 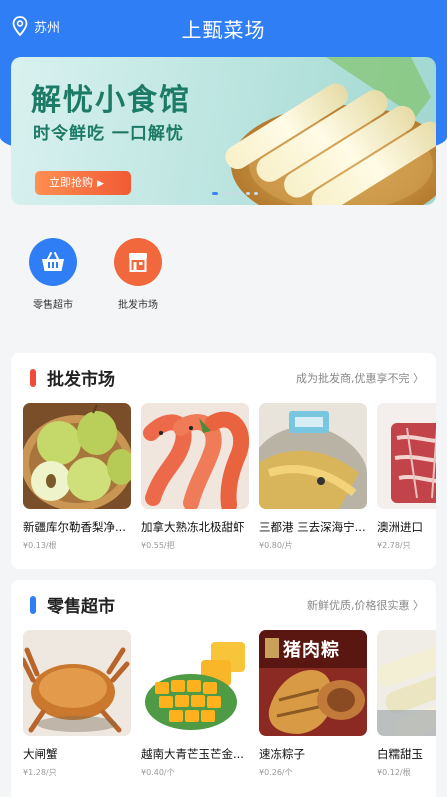 I want to click on corn-image, so click(x=406, y=683).